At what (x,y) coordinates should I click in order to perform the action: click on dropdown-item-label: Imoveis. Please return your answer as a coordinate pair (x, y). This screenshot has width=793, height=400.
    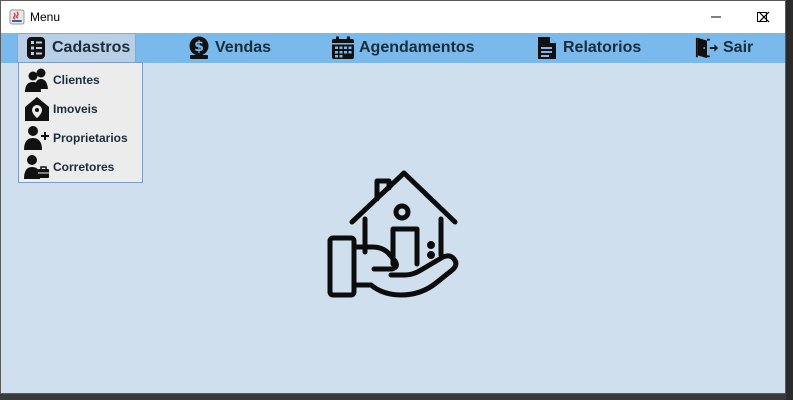
    Looking at the image, I should click on (75, 109).